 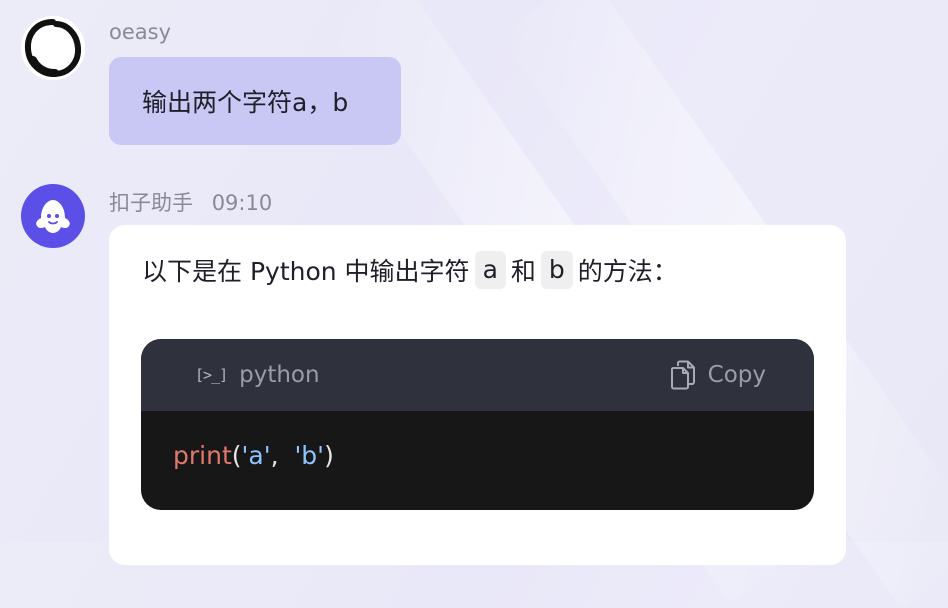 What do you see at coordinates (523, 271) in the screenshot?
I see `answer-mid: 和` at bounding box center [523, 271].